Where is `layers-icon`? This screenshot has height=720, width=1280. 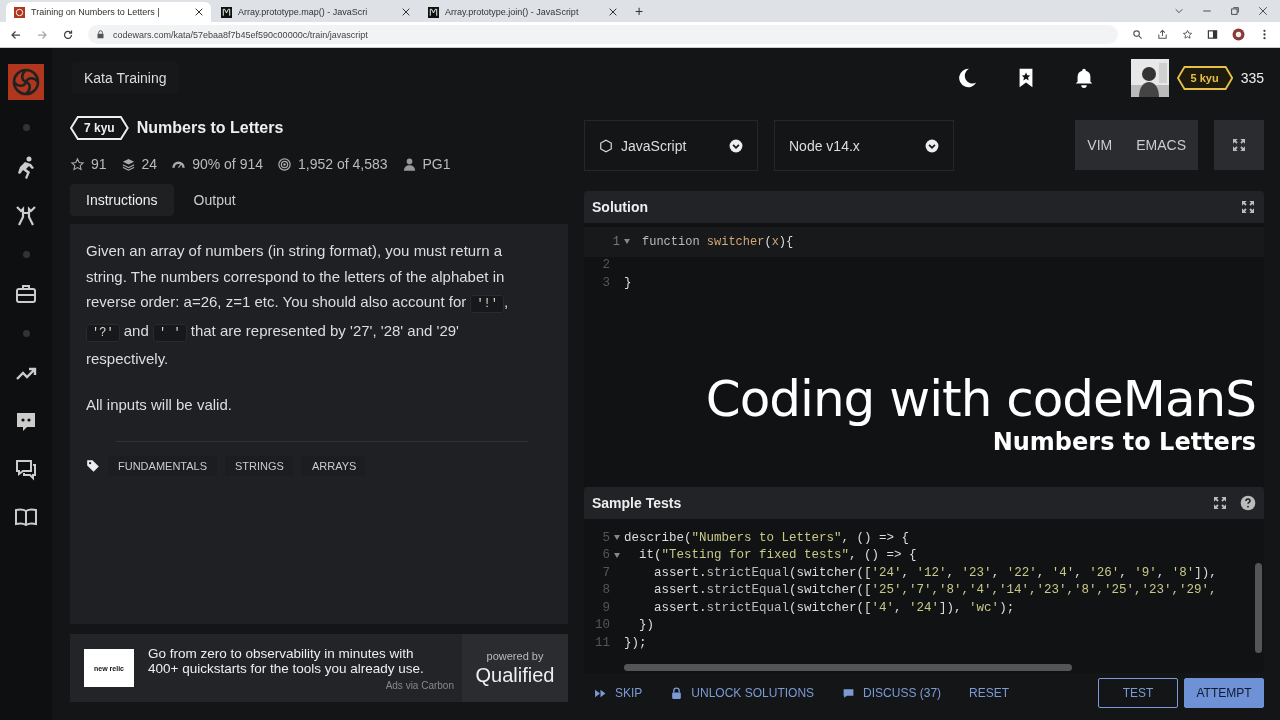
layers-icon is located at coordinates (128, 164).